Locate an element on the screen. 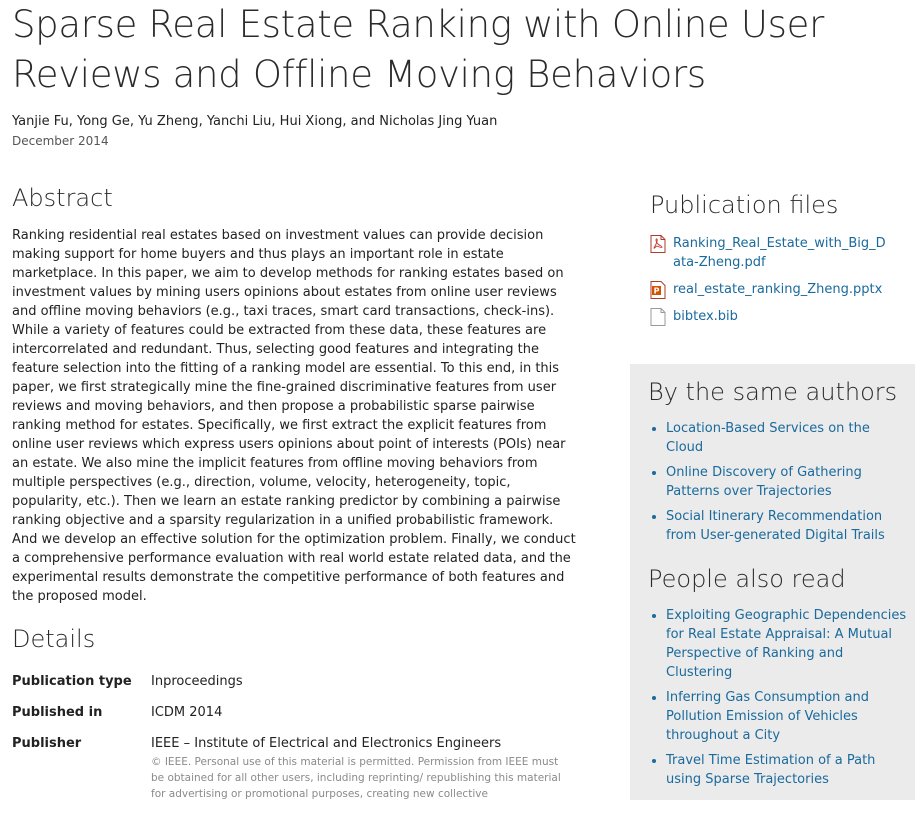 This screenshot has height=813, width=915. bibtex-file-link: bibtex.bib is located at coordinates (705, 316).